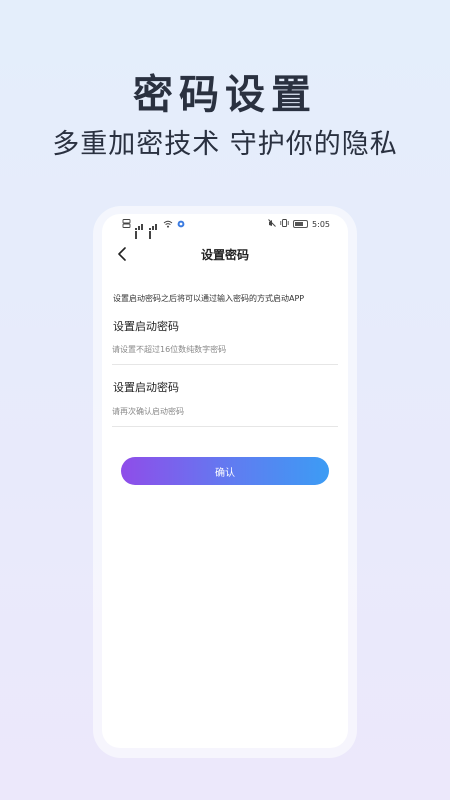 This screenshot has width=450, height=800. What do you see at coordinates (225, 226) in the screenshot?
I see `status-bar: 5:05` at bounding box center [225, 226].